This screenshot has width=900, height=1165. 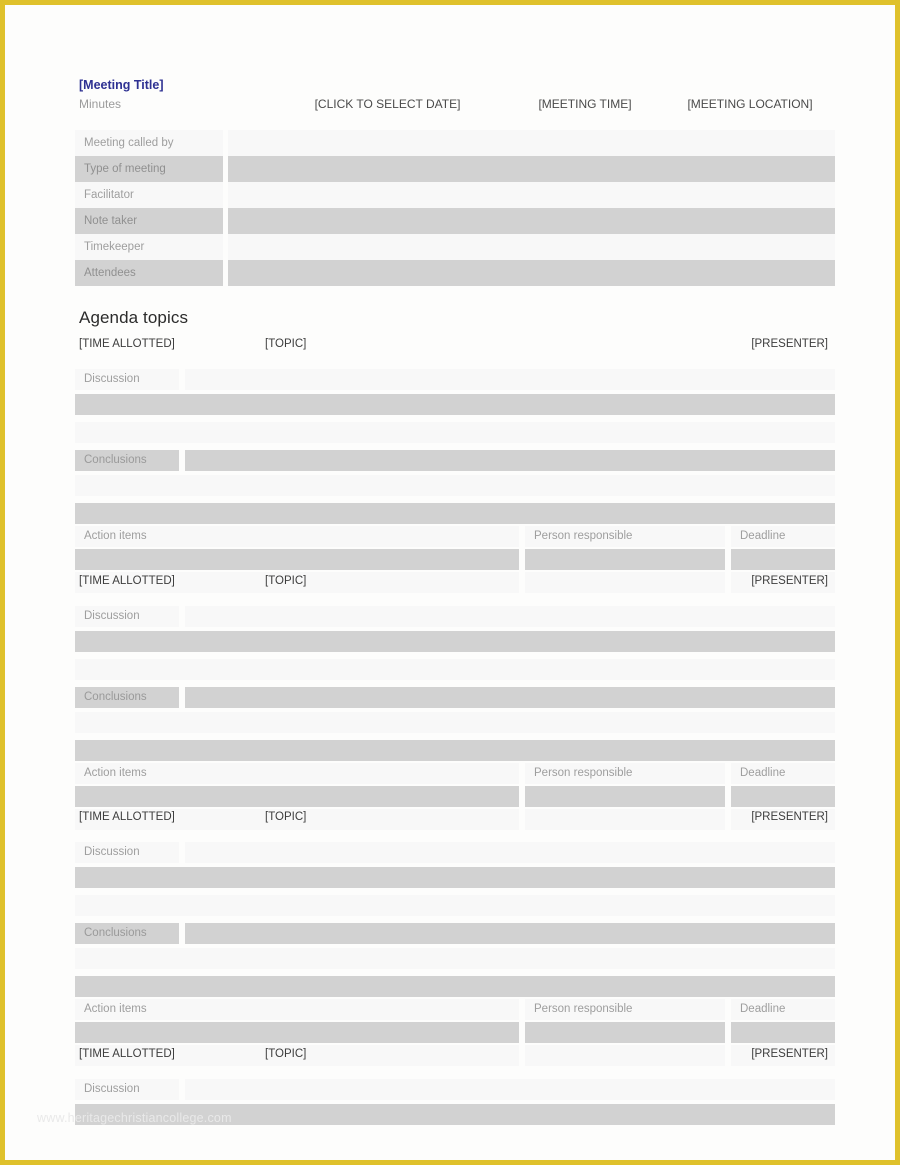 I want to click on info-value-timekeeper, so click(x=531, y=247).